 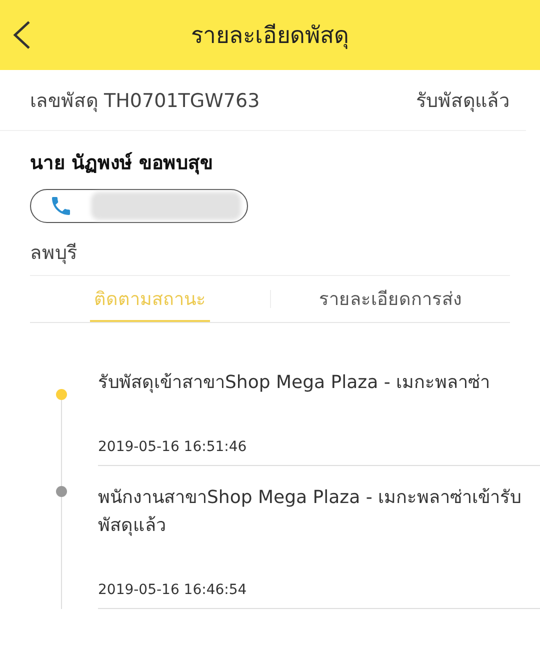 What do you see at coordinates (22, 35) in the screenshot?
I see `back-icon` at bounding box center [22, 35].